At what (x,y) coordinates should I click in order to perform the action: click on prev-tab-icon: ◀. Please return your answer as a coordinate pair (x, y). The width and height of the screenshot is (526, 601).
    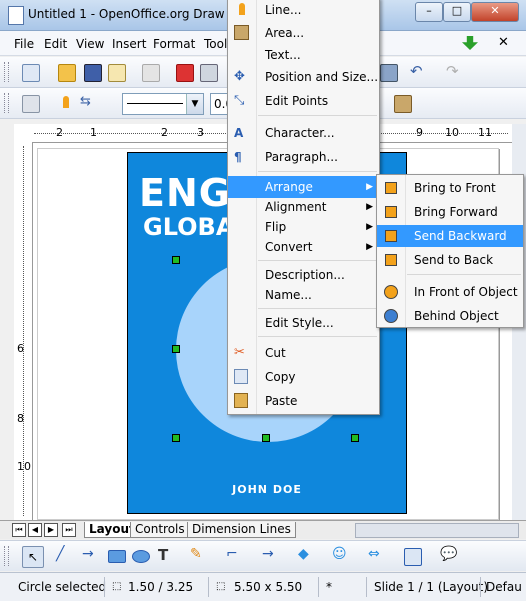
    Looking at the image, I should click on (35, 530).